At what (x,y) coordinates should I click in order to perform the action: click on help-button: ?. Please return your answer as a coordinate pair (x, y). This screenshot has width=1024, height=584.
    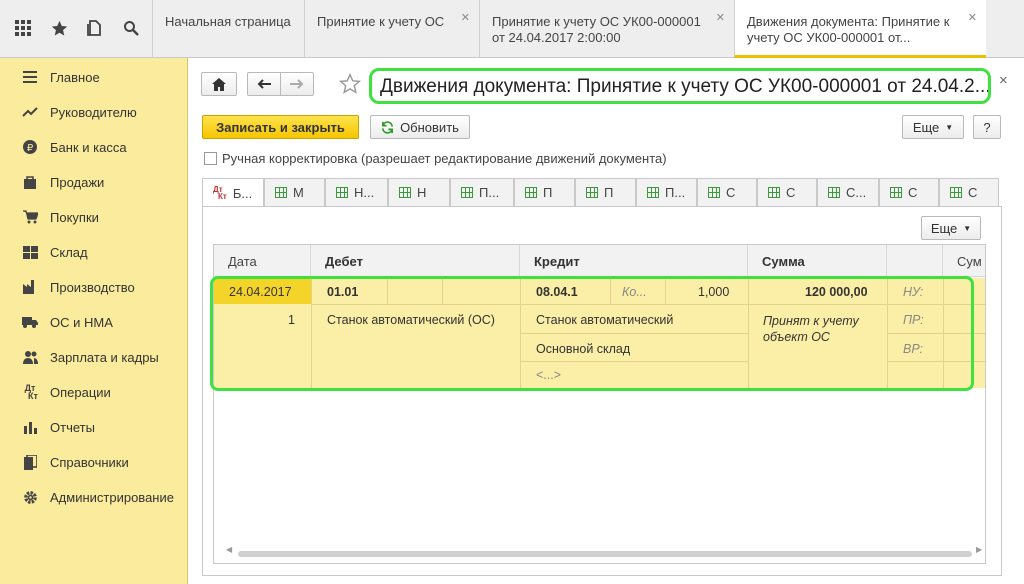
    Looking at the image, I should click on (987, 127).